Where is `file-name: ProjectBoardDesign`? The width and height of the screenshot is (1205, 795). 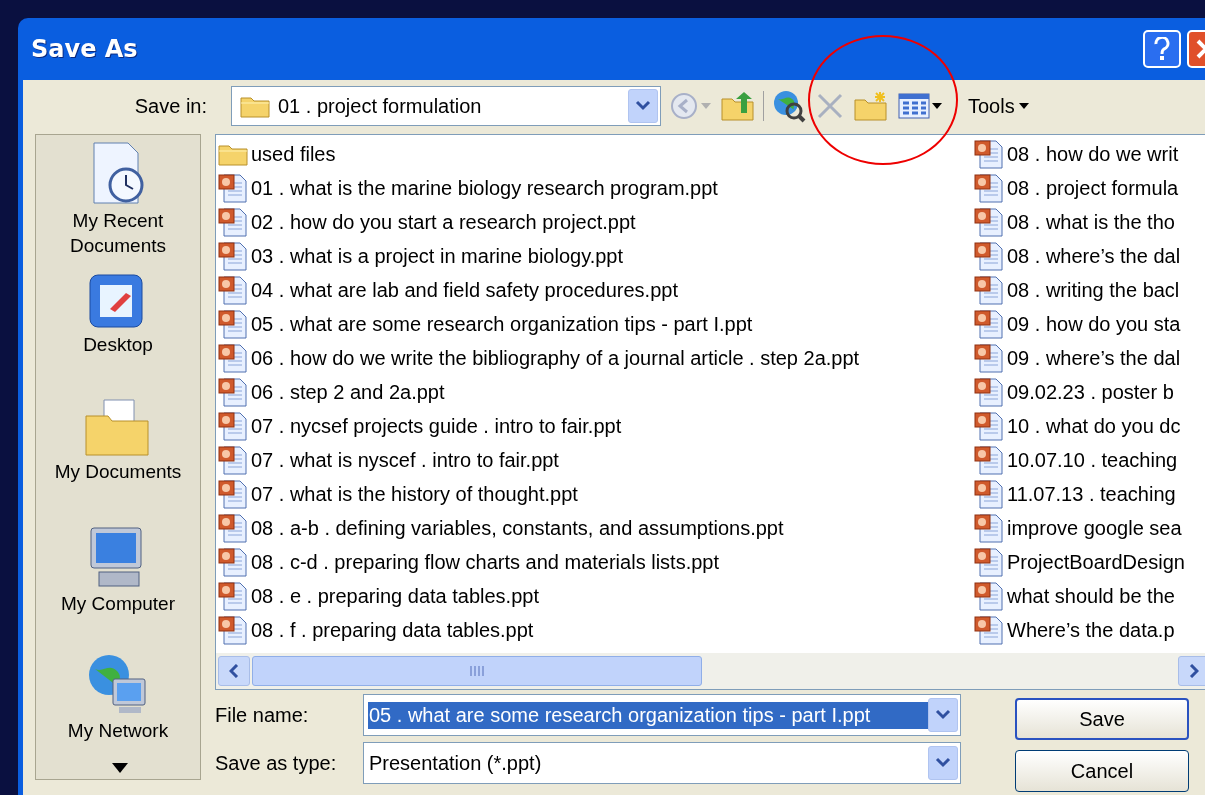
file-name: ProjectBoardDesign is located at coordinates (1096, 562).